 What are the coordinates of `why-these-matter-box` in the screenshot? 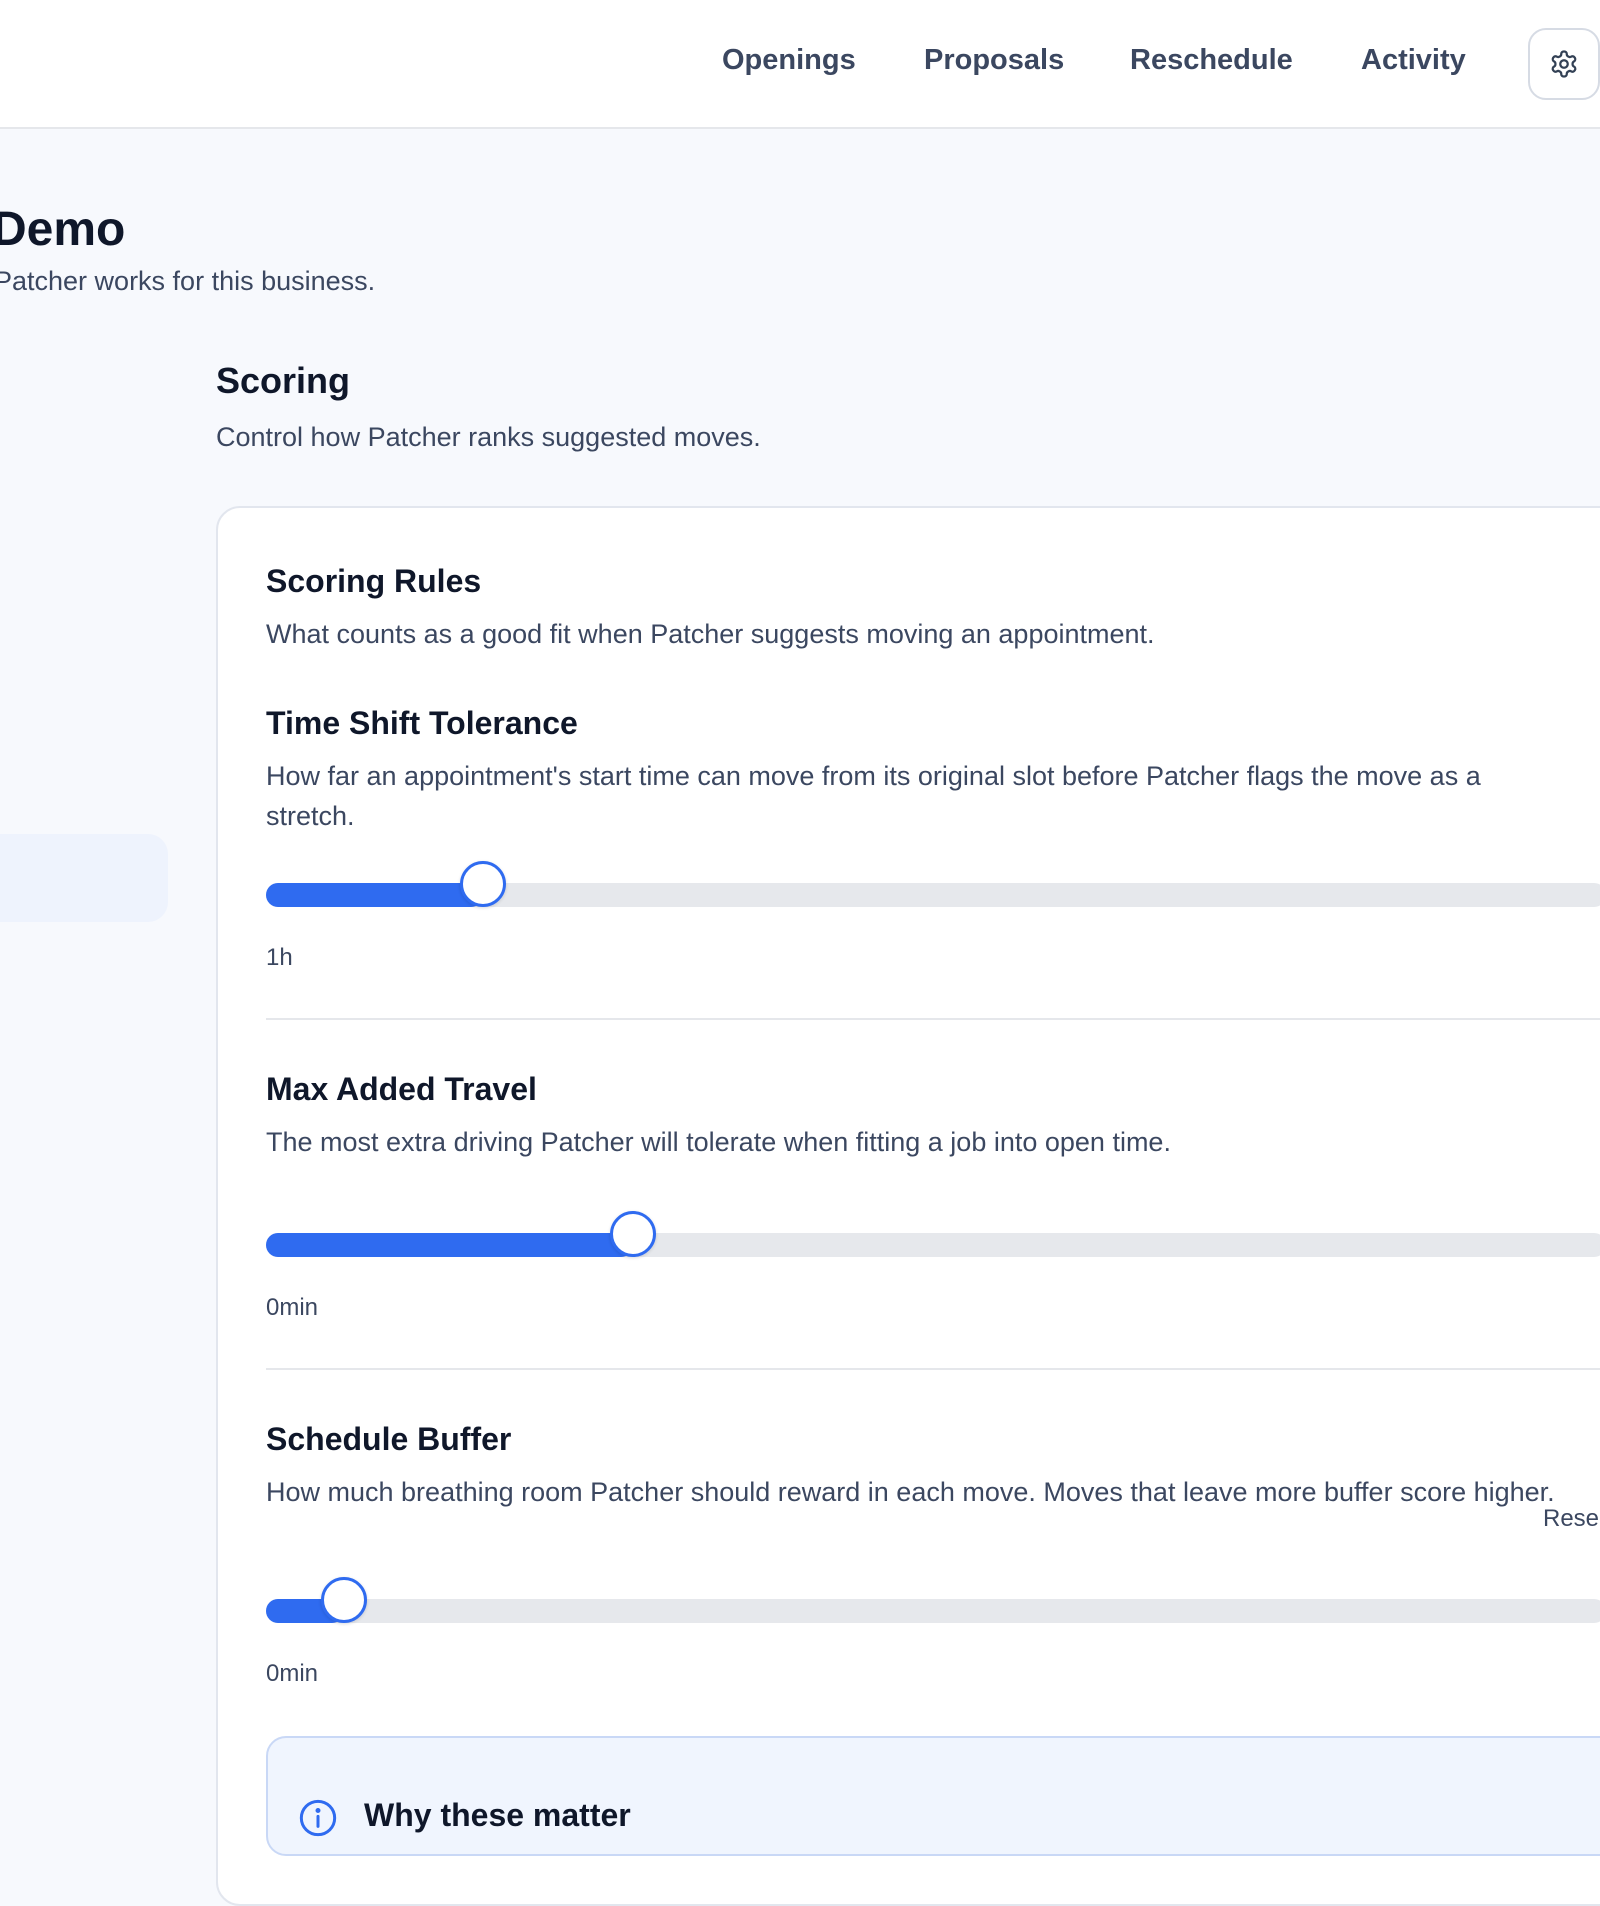 It's located at (933, 1796).